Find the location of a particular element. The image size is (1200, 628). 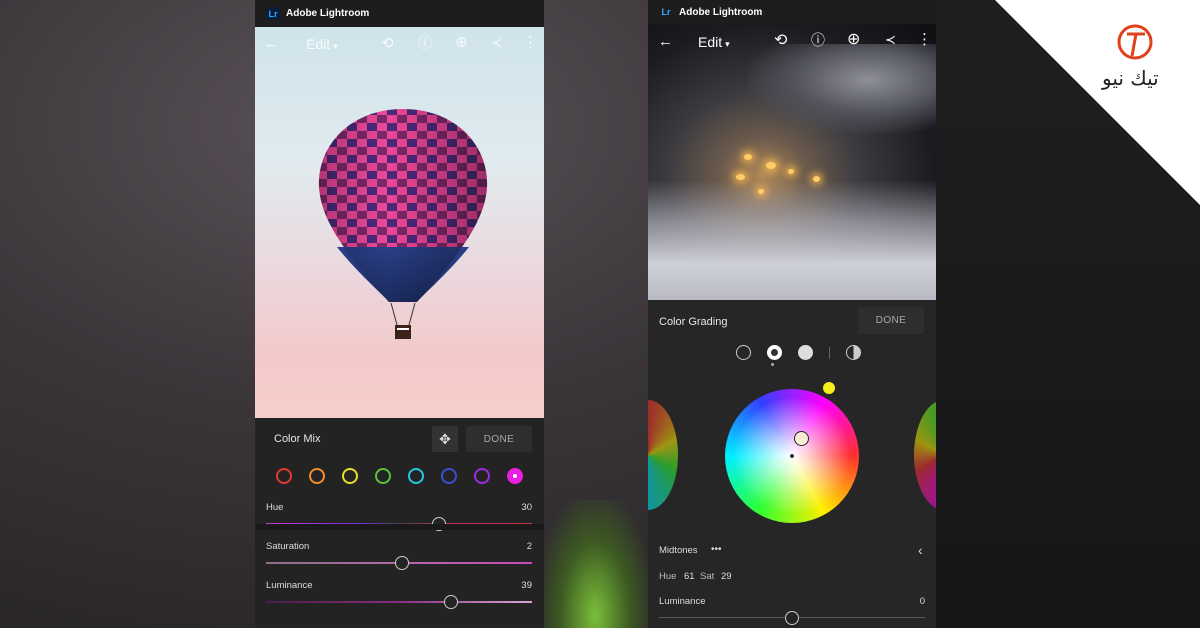

slider-label: Saturation is located at coordinates (288, 546).